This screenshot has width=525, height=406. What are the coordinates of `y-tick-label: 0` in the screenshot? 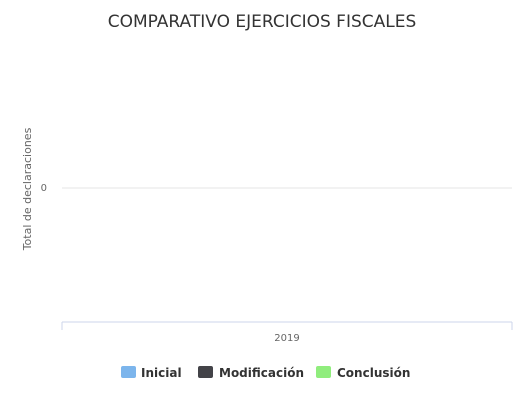 It's located at (44, 188).